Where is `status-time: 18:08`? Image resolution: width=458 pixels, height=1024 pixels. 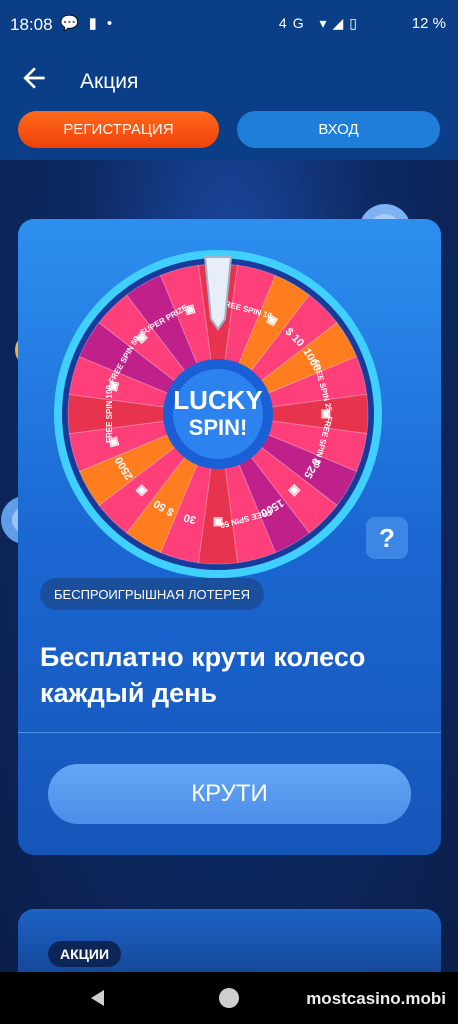 status-time: 18:08 is located at coordinates (31, 24).